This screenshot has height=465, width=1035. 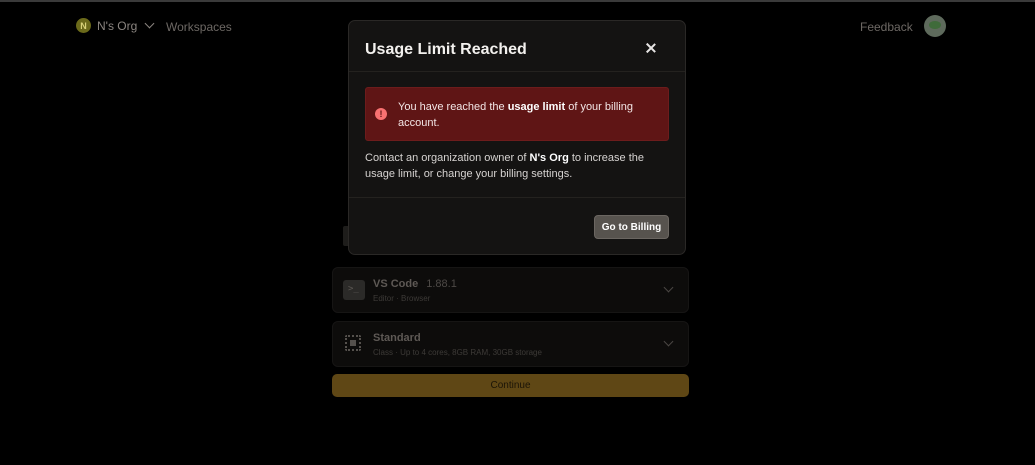 I want to click on dialog-header: Usage Limit Reached, so click(x=517, y=46).